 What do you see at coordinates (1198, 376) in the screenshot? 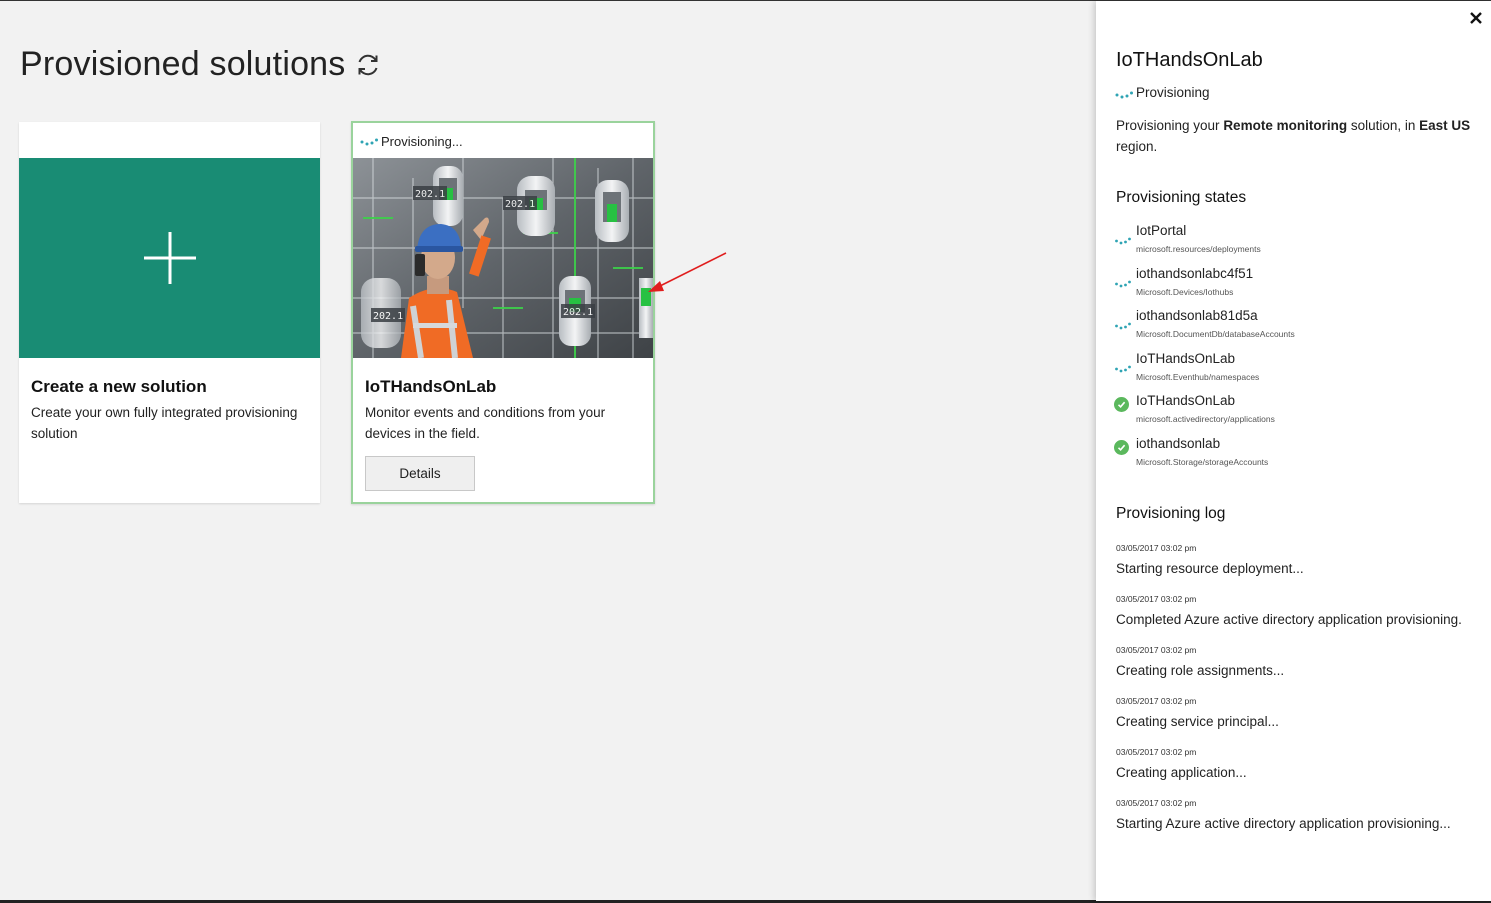
I see `state-type: Microsoft.Eventhub/namespaces` at bounding box center [1198, 376].